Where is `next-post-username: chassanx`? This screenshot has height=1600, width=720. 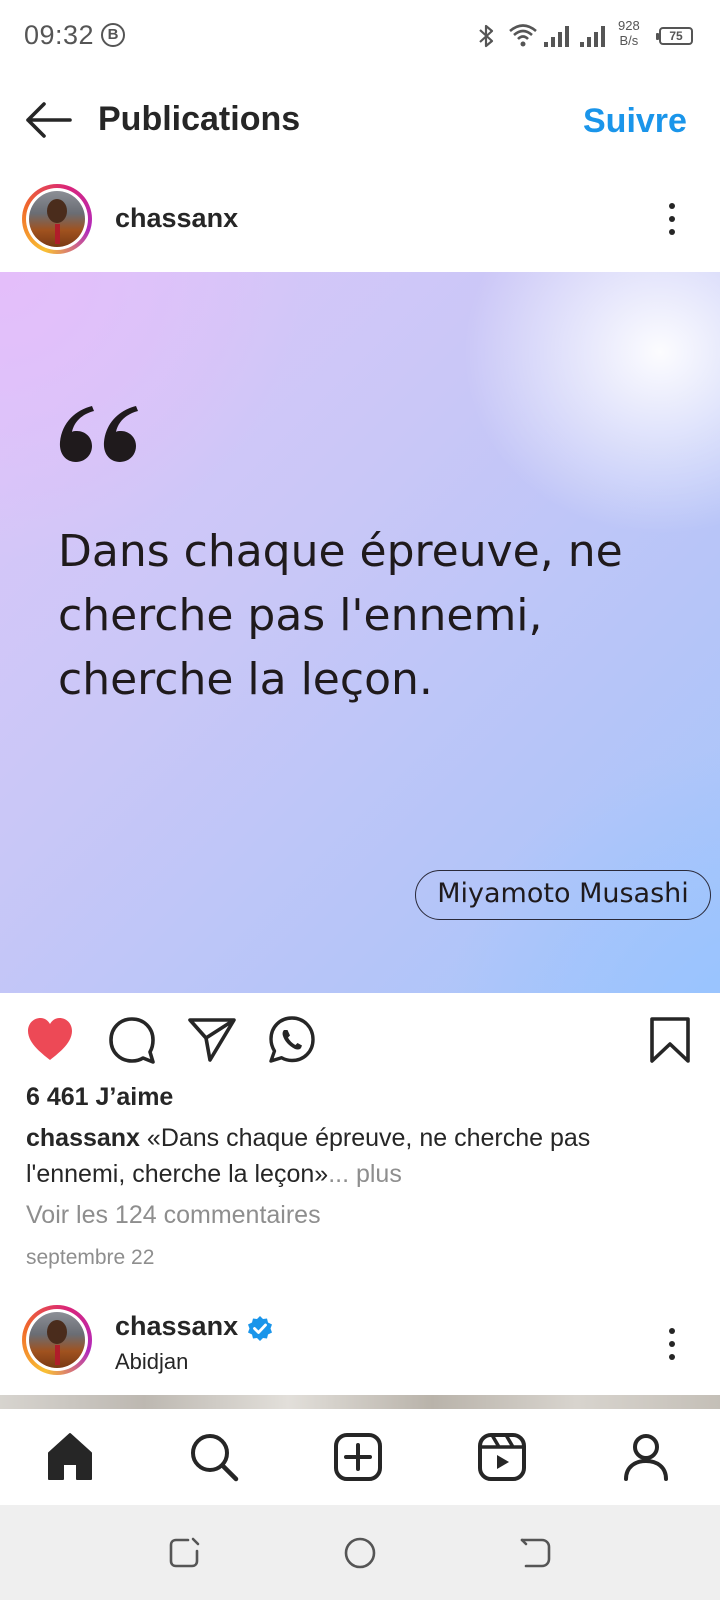 next-post-username: chassanx is located at coordinates (176, 1326).